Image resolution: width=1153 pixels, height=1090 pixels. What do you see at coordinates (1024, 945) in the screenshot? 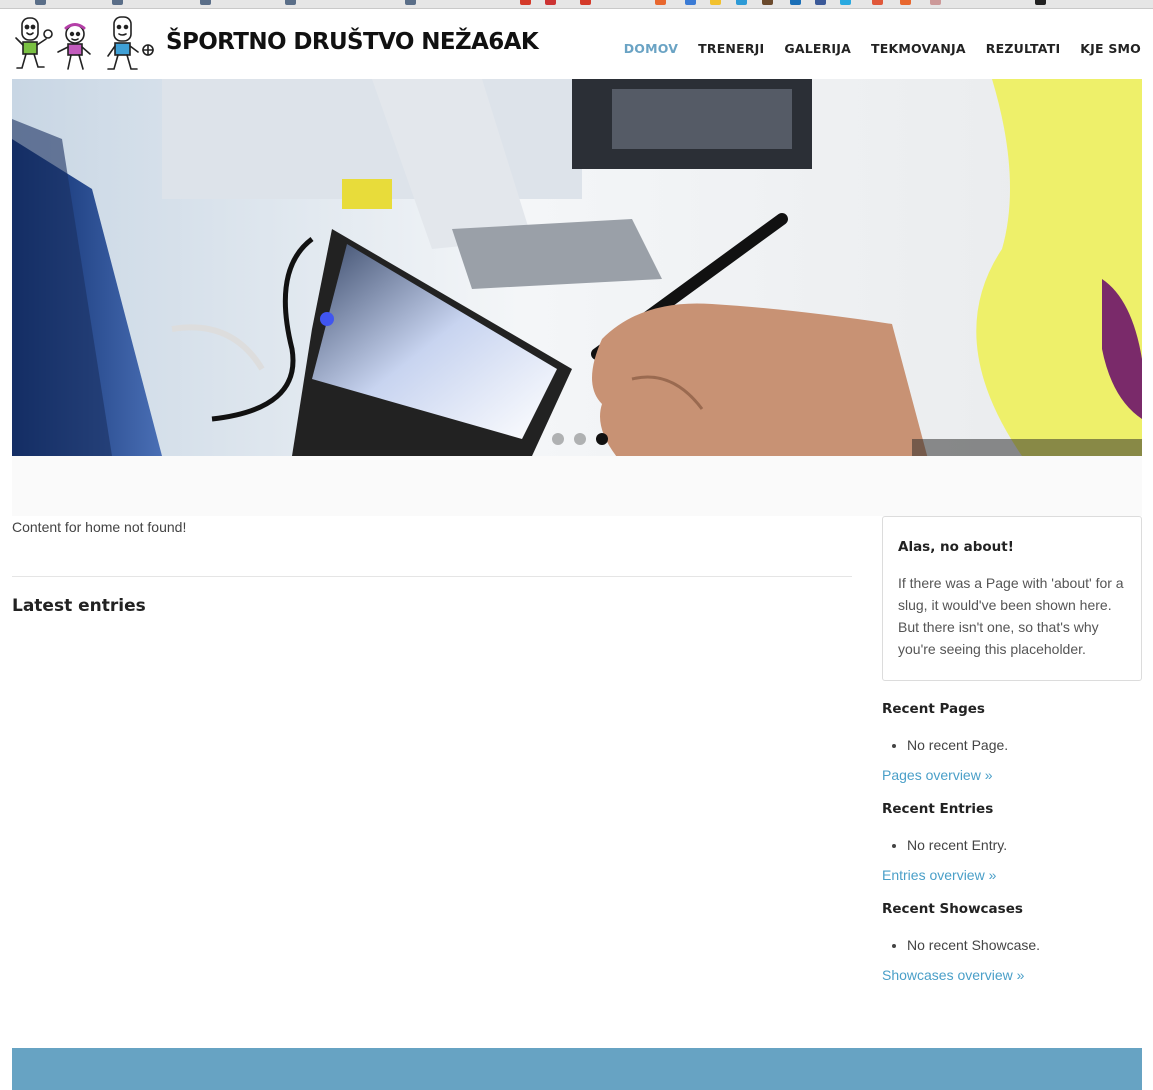
I see `recent-showcases-empty: No recent Showcase.` at bounding box center [1024, 945].